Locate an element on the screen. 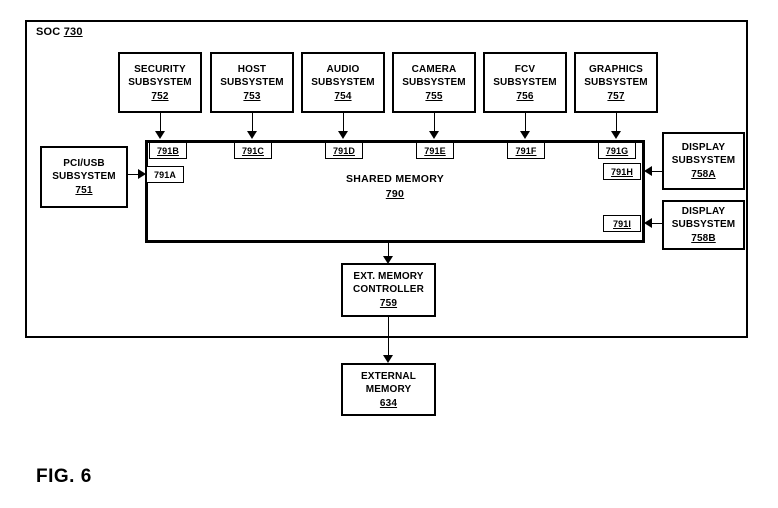 The height and width of the screenshot is (508, 778). port-791c: 791C is located at coordinates (253, 150).